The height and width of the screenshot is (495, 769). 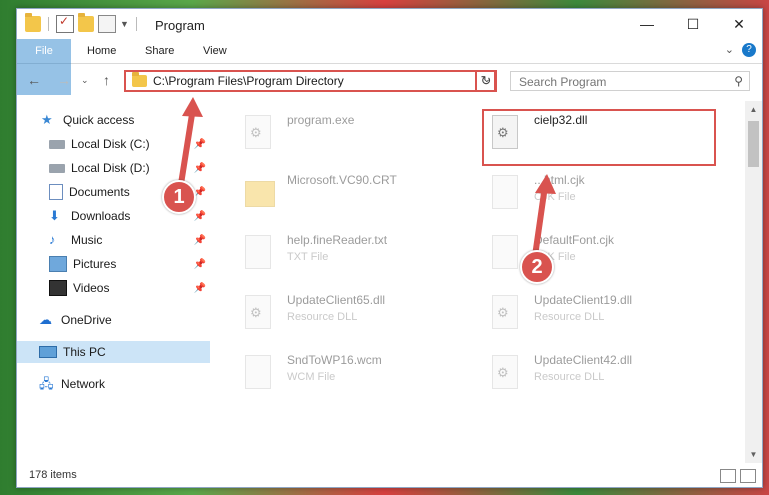 I want to click on sidebar-item-onedrive: ☁ OneDrive, so click(x=113, y=320).